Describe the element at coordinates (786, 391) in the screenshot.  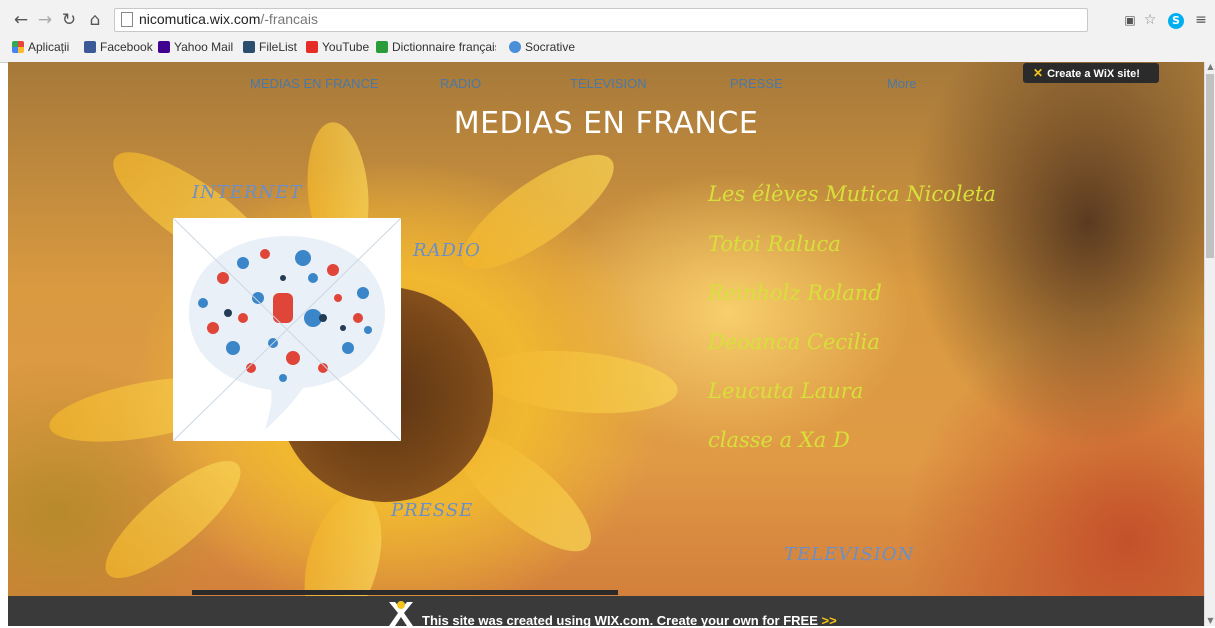
I see `students-line-5: Leucuta Laura` at that location.